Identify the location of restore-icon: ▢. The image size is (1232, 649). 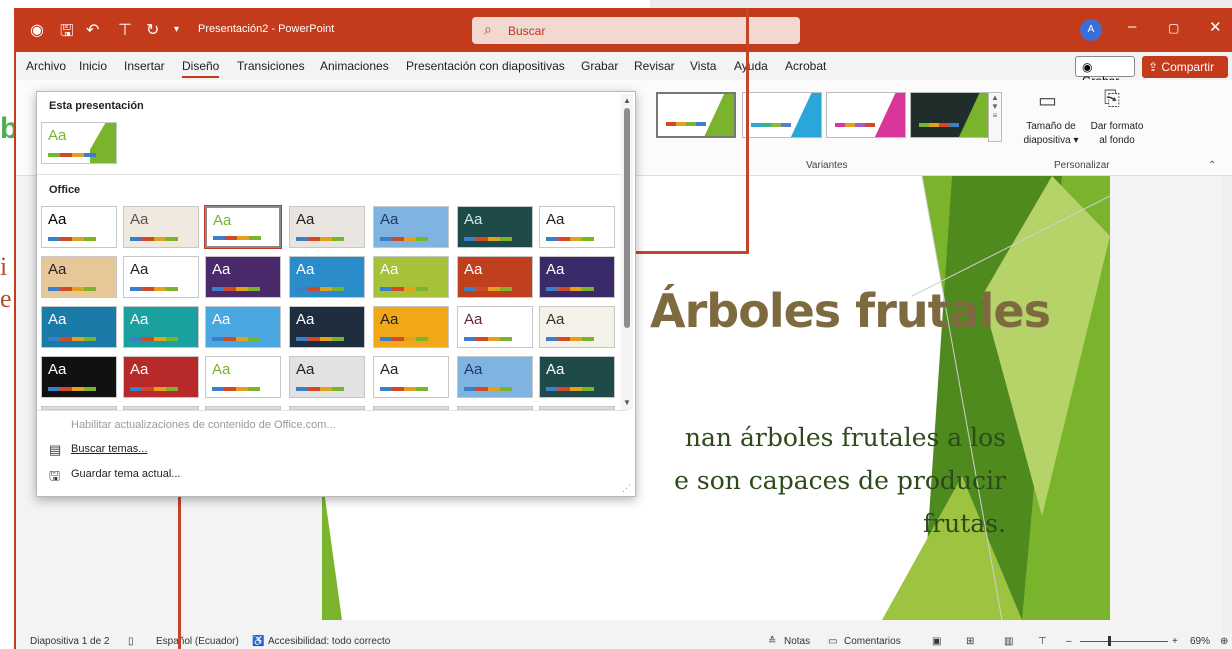
(1173, 28).